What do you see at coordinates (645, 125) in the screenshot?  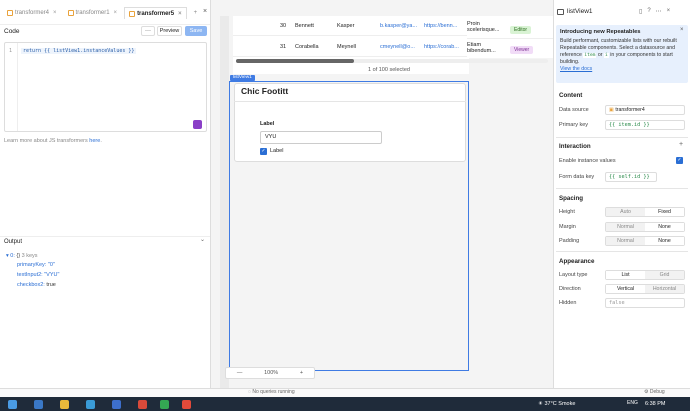 I see `primarykey-input: {{ item.id }}` at bounding box center [645, 125].